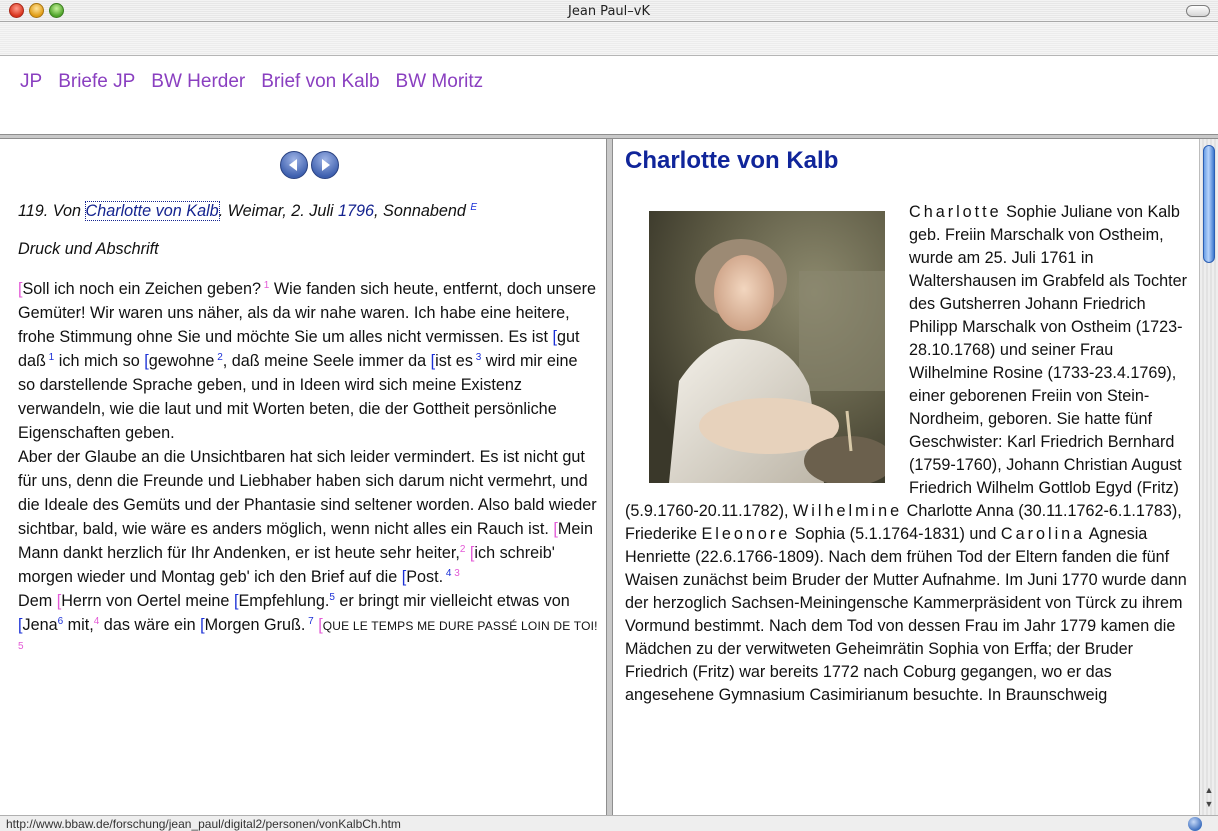 Image resolution: width=1218 pixels, height=831 pixels. What do you see at coordinates (309, 165) in the screenshot?
I see `letter-navigation` at bounding box center [309, 165].